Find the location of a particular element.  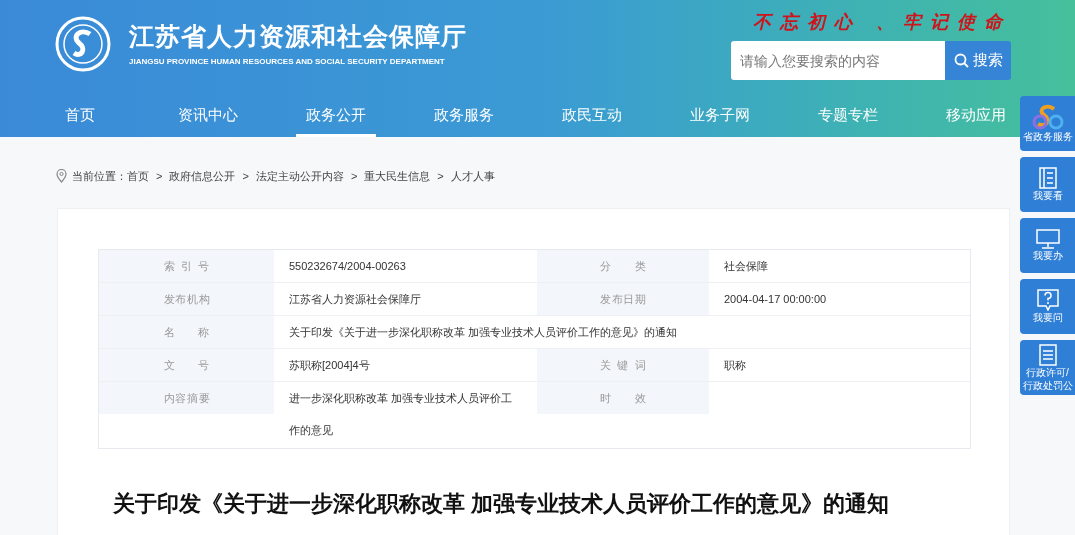

side-shortcut-button: 我要看 is located at coordinates (1047, 184).